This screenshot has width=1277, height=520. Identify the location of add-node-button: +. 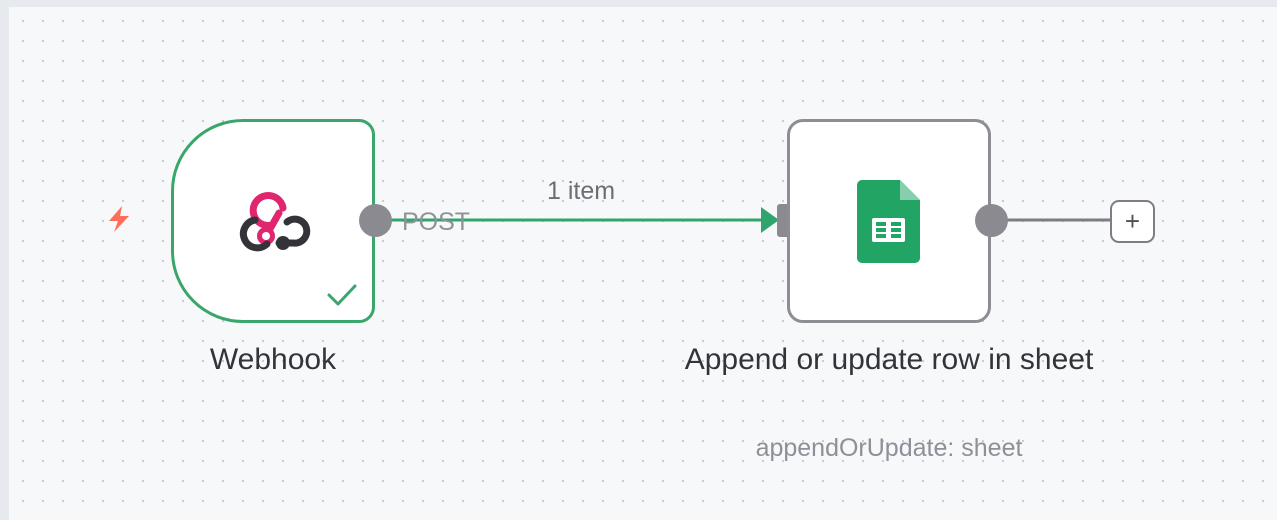
(1132, 221).